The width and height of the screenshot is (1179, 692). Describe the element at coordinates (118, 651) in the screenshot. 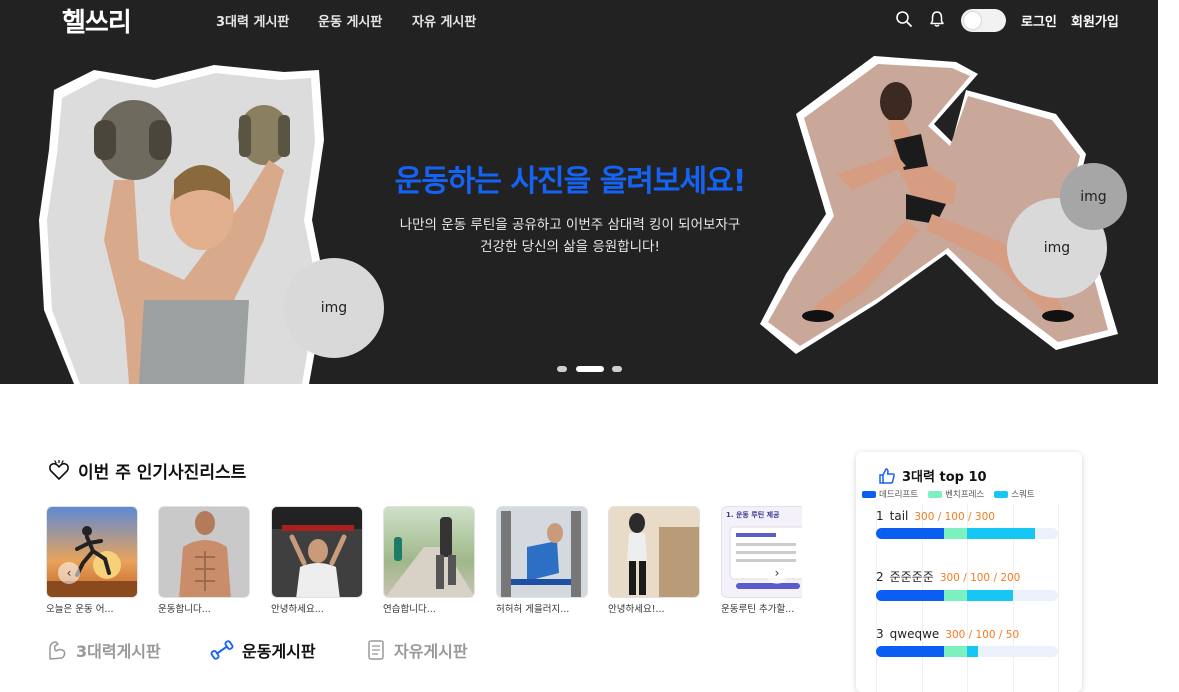

I see `tab-label: 3대력게시판` at that location.